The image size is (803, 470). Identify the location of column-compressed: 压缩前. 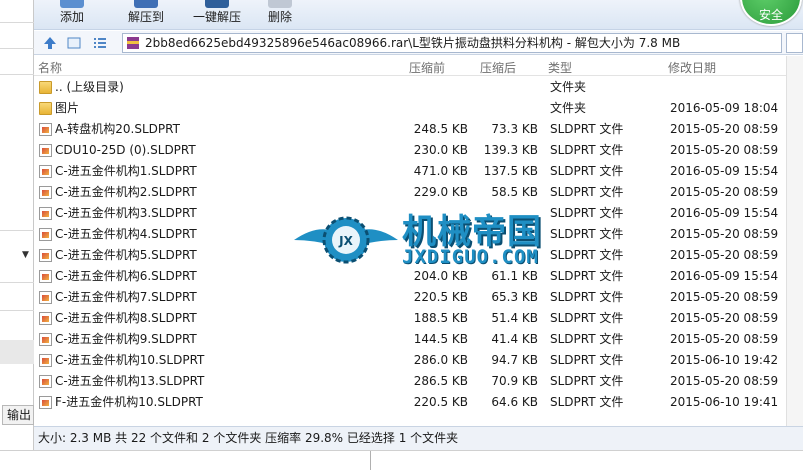
(427, 67).